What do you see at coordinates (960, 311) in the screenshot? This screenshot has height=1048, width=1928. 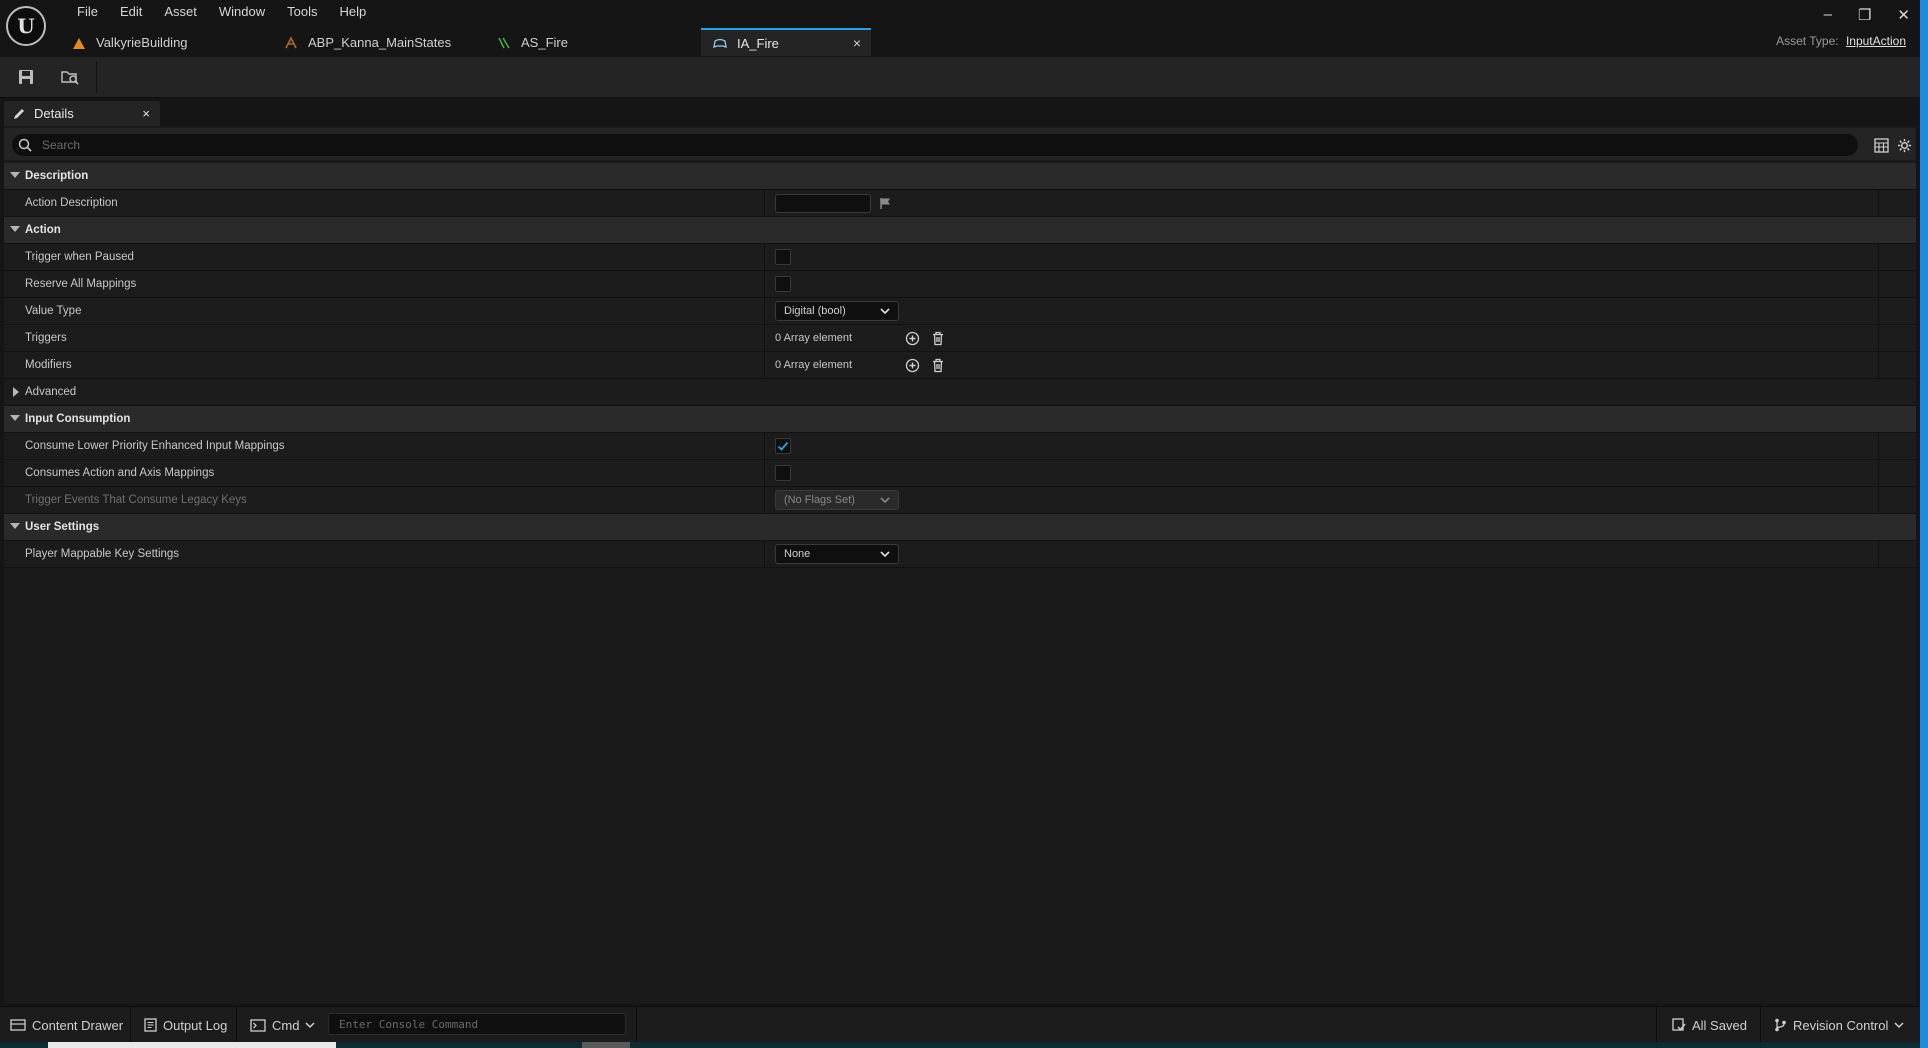 I see `property-row-value-type: Value Type Digital (bool)` at bounding box center [960, 311].